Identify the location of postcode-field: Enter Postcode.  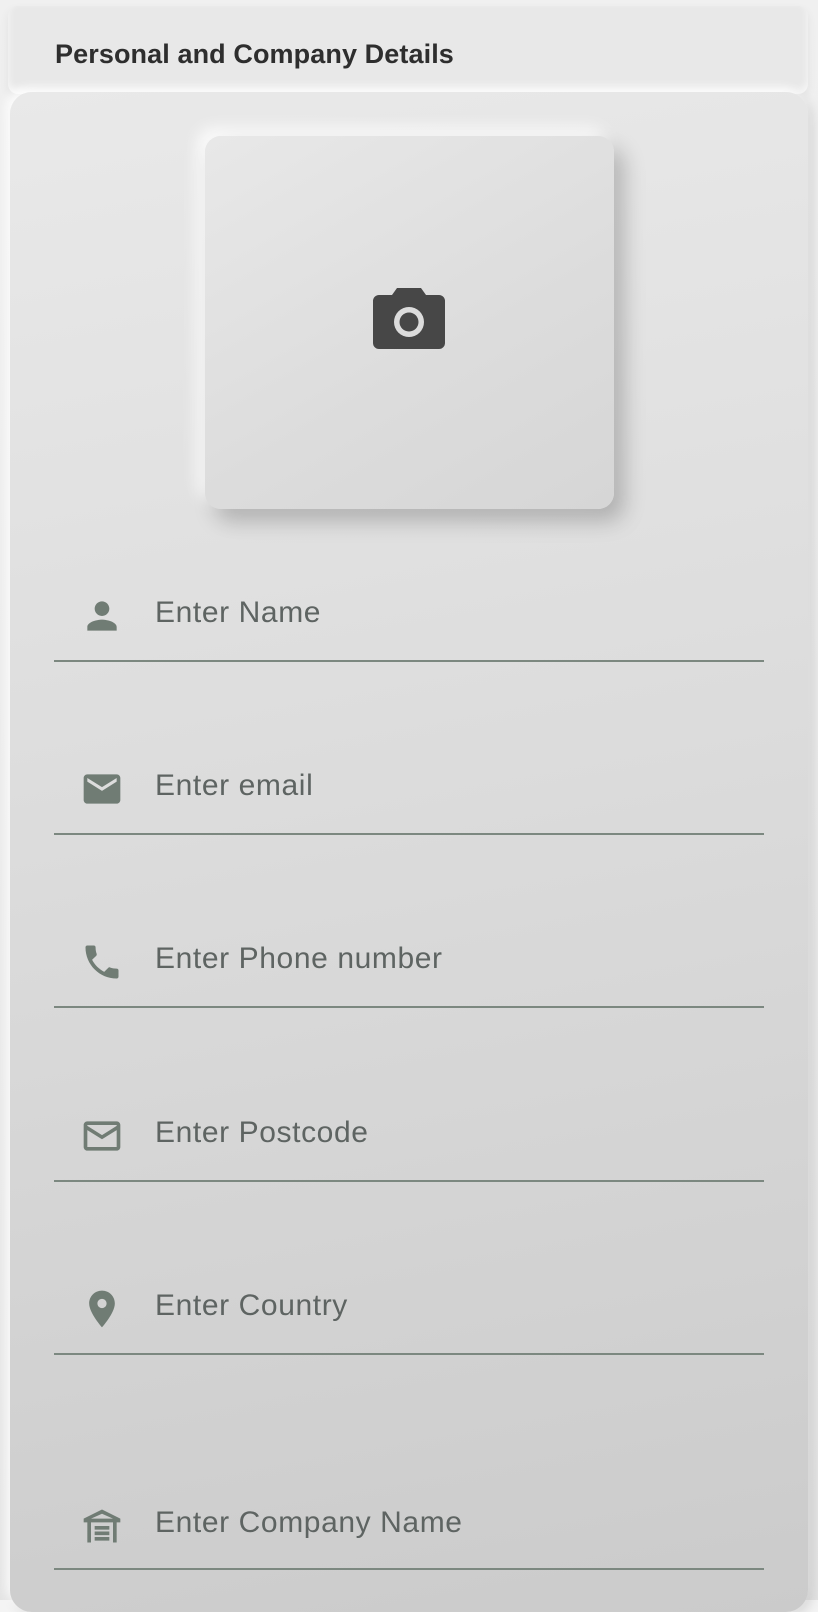
(409, 1137).